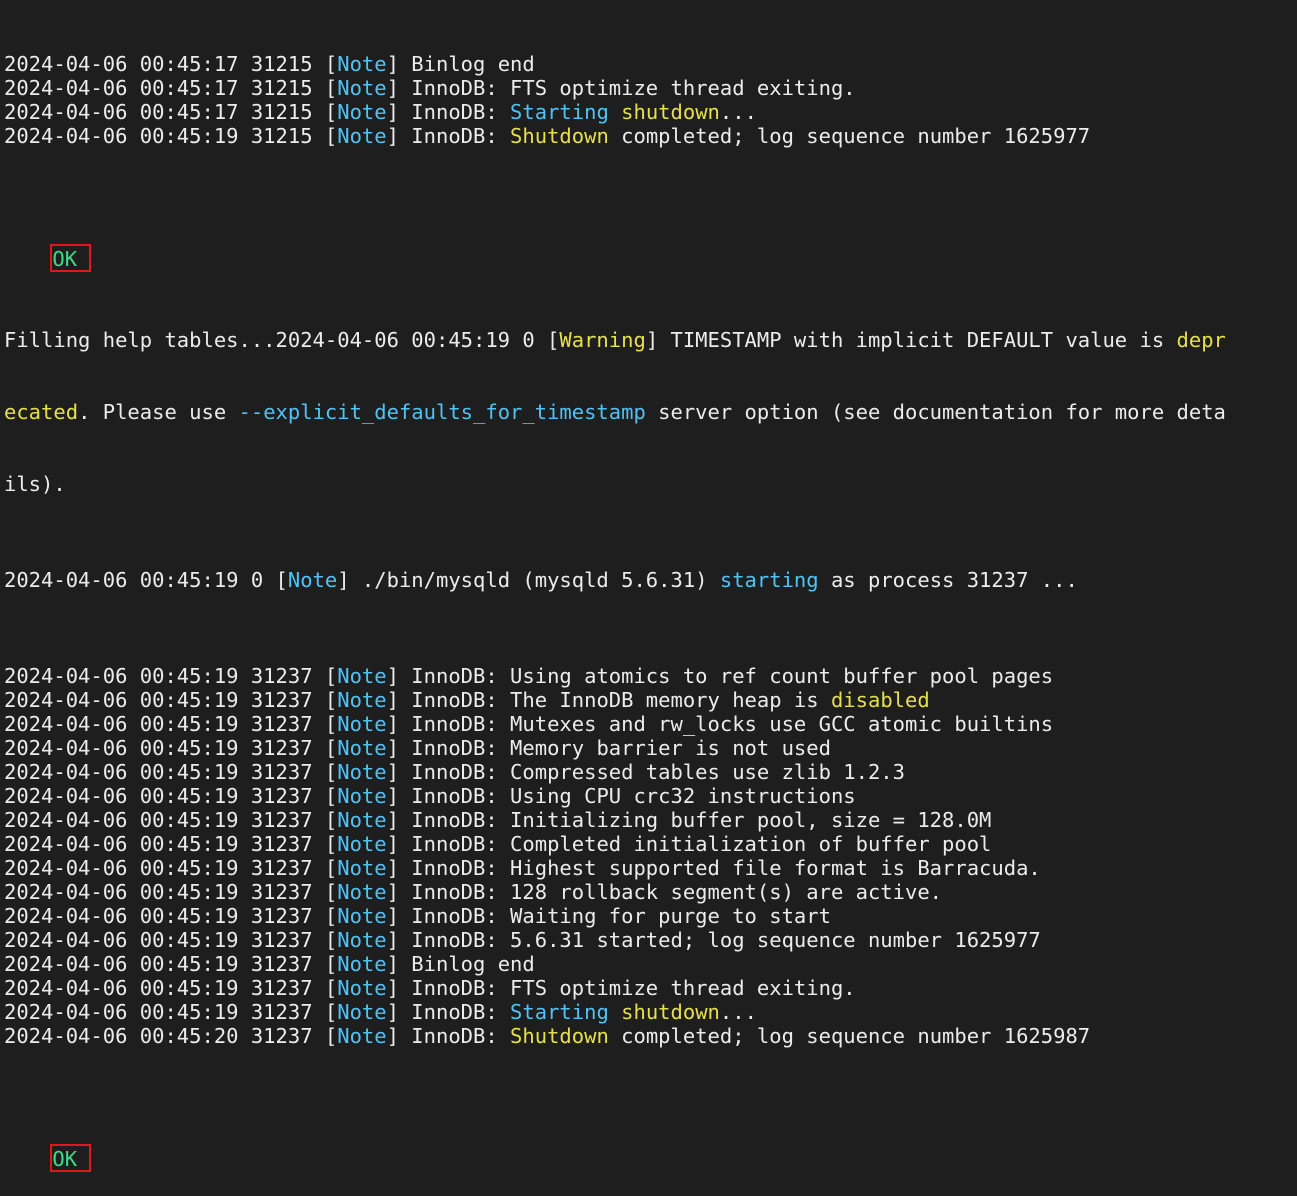 This screenshot has width=1297, height=1196. I want to click on starting-keyword: starting, so click(769, 580).